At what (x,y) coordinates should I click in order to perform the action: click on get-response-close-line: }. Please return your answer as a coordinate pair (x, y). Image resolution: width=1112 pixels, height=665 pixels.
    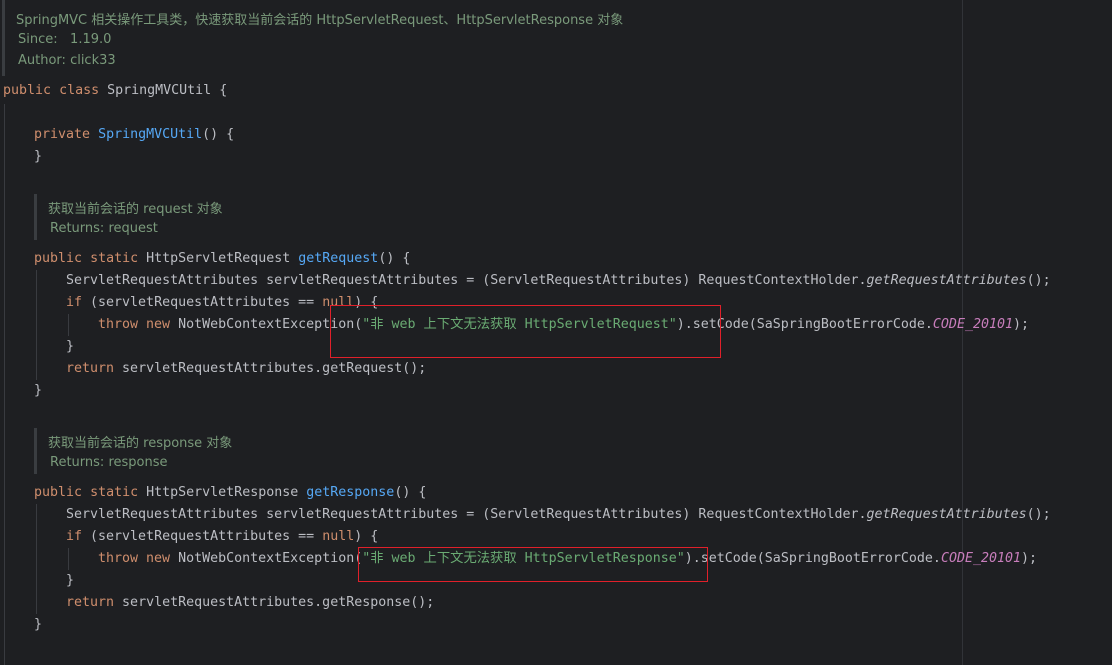
    Looking at the image, I should click on (38, 625).